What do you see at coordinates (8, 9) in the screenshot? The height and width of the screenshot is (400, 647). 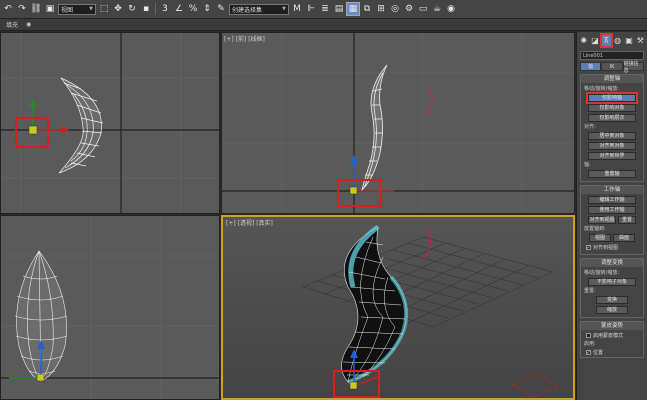 I see `undo-icon: ↶` at bounding box center [8, 9].